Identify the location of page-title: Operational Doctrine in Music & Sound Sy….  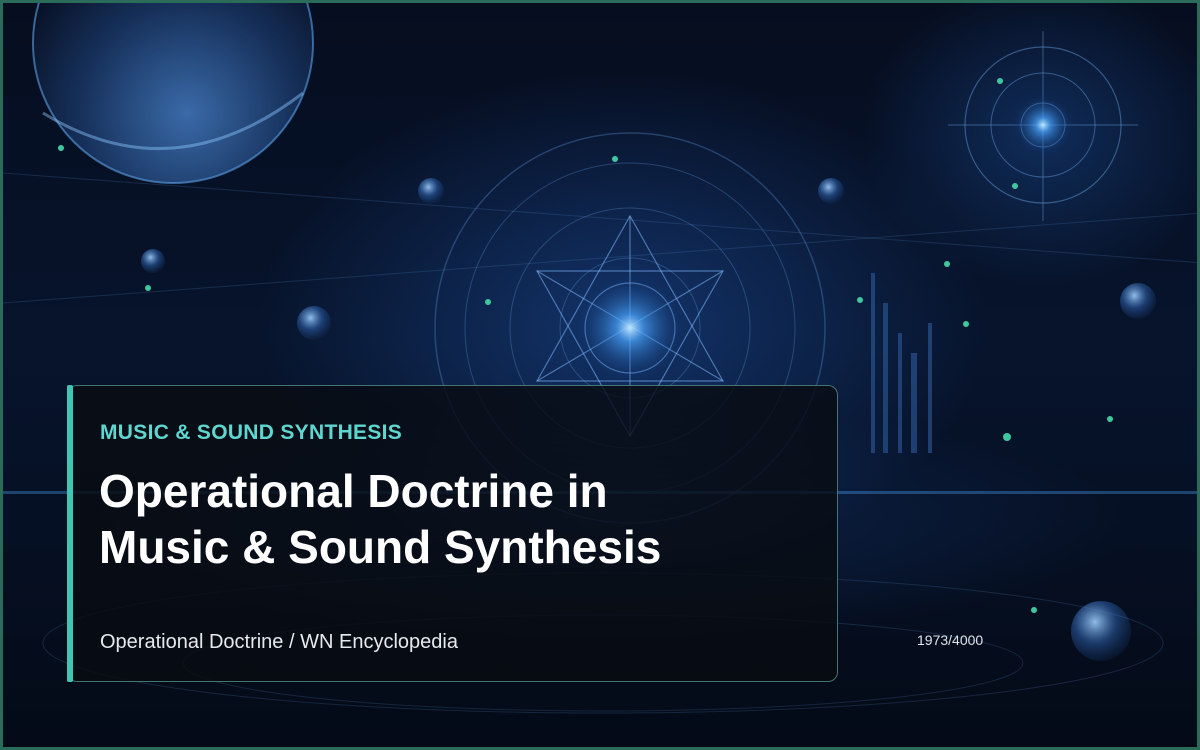
(459, 519).